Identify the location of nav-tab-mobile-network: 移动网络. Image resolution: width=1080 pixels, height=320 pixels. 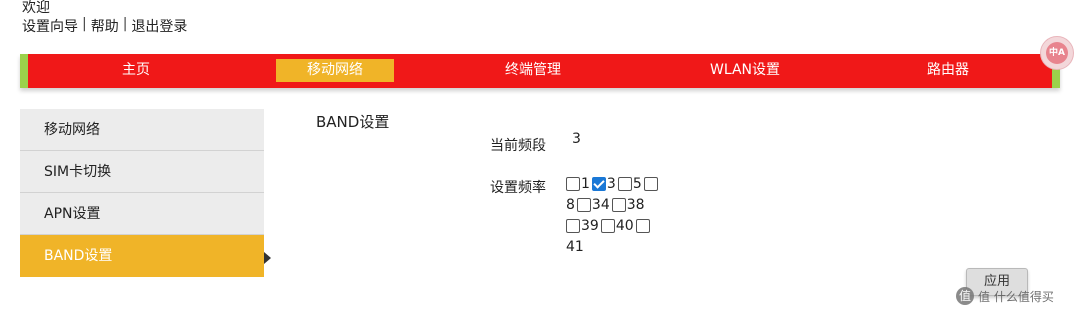
(335, 70).